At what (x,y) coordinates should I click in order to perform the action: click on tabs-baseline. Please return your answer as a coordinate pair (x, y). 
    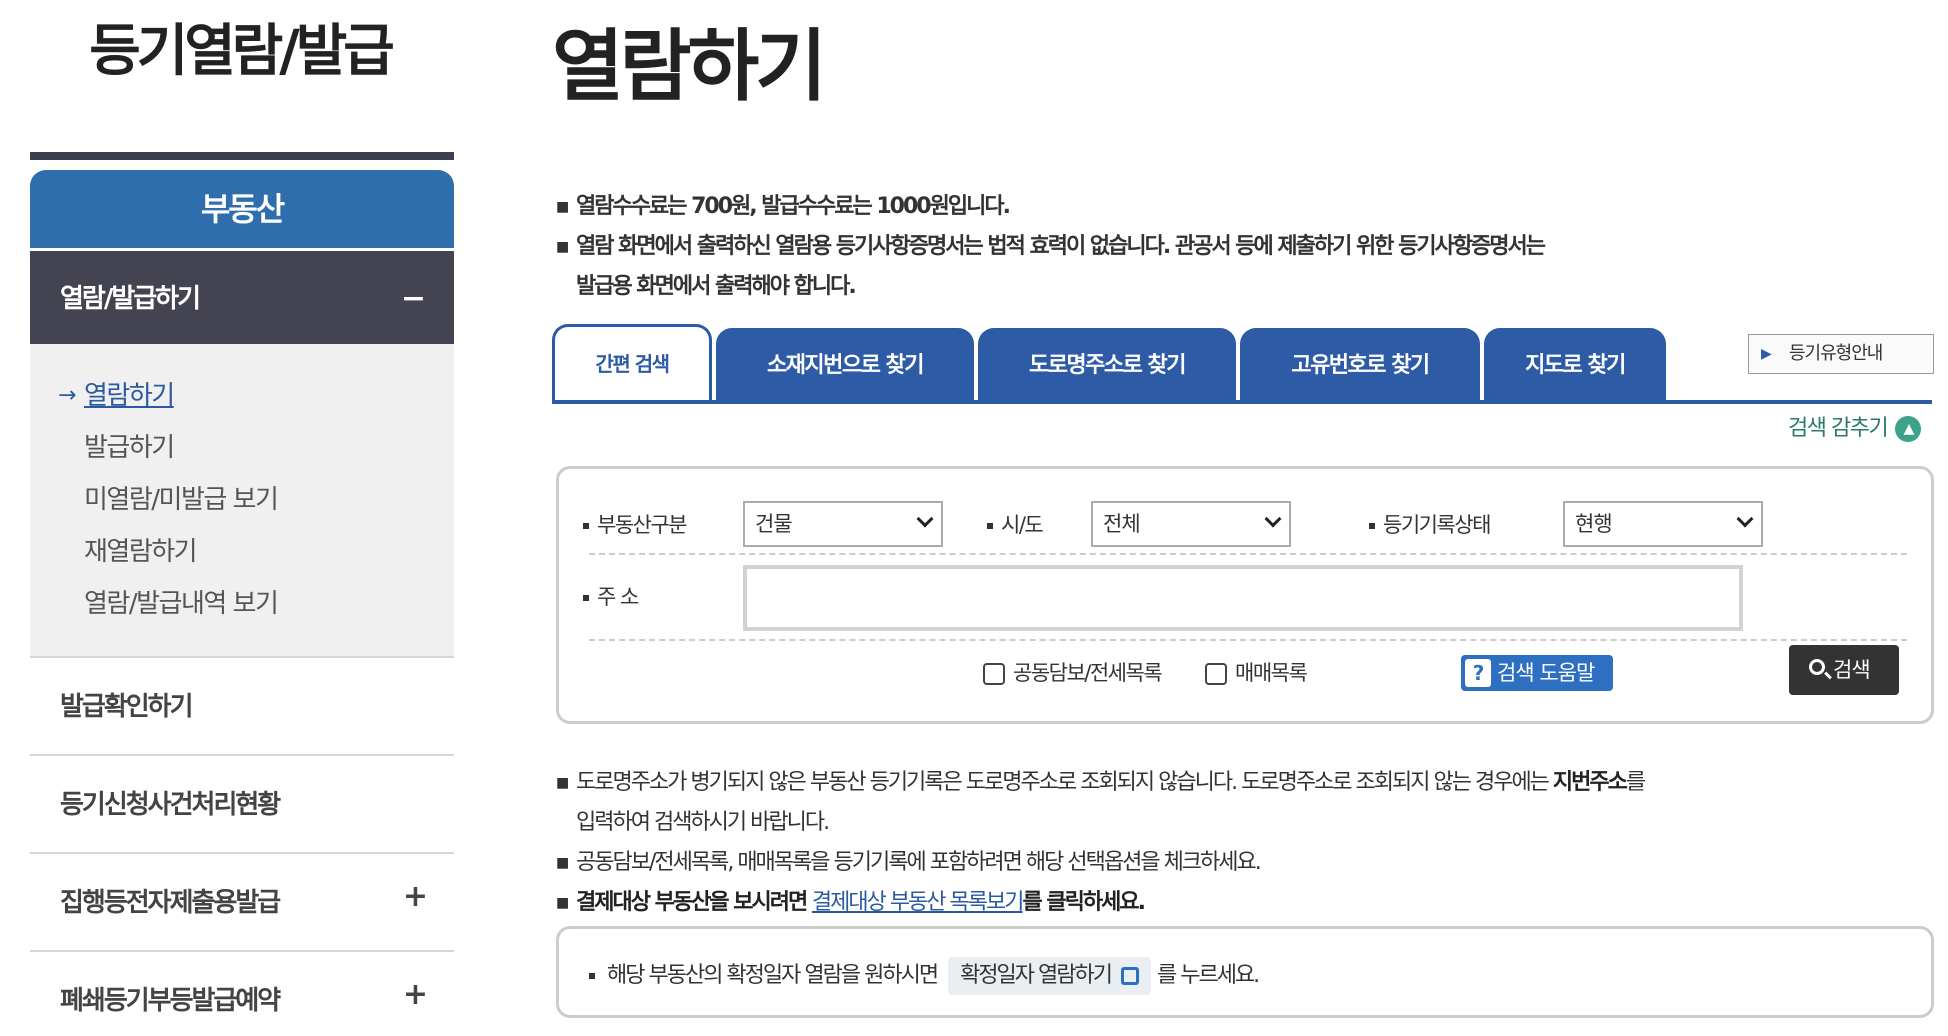
    Looking at the image, I should click on (1242, 402).